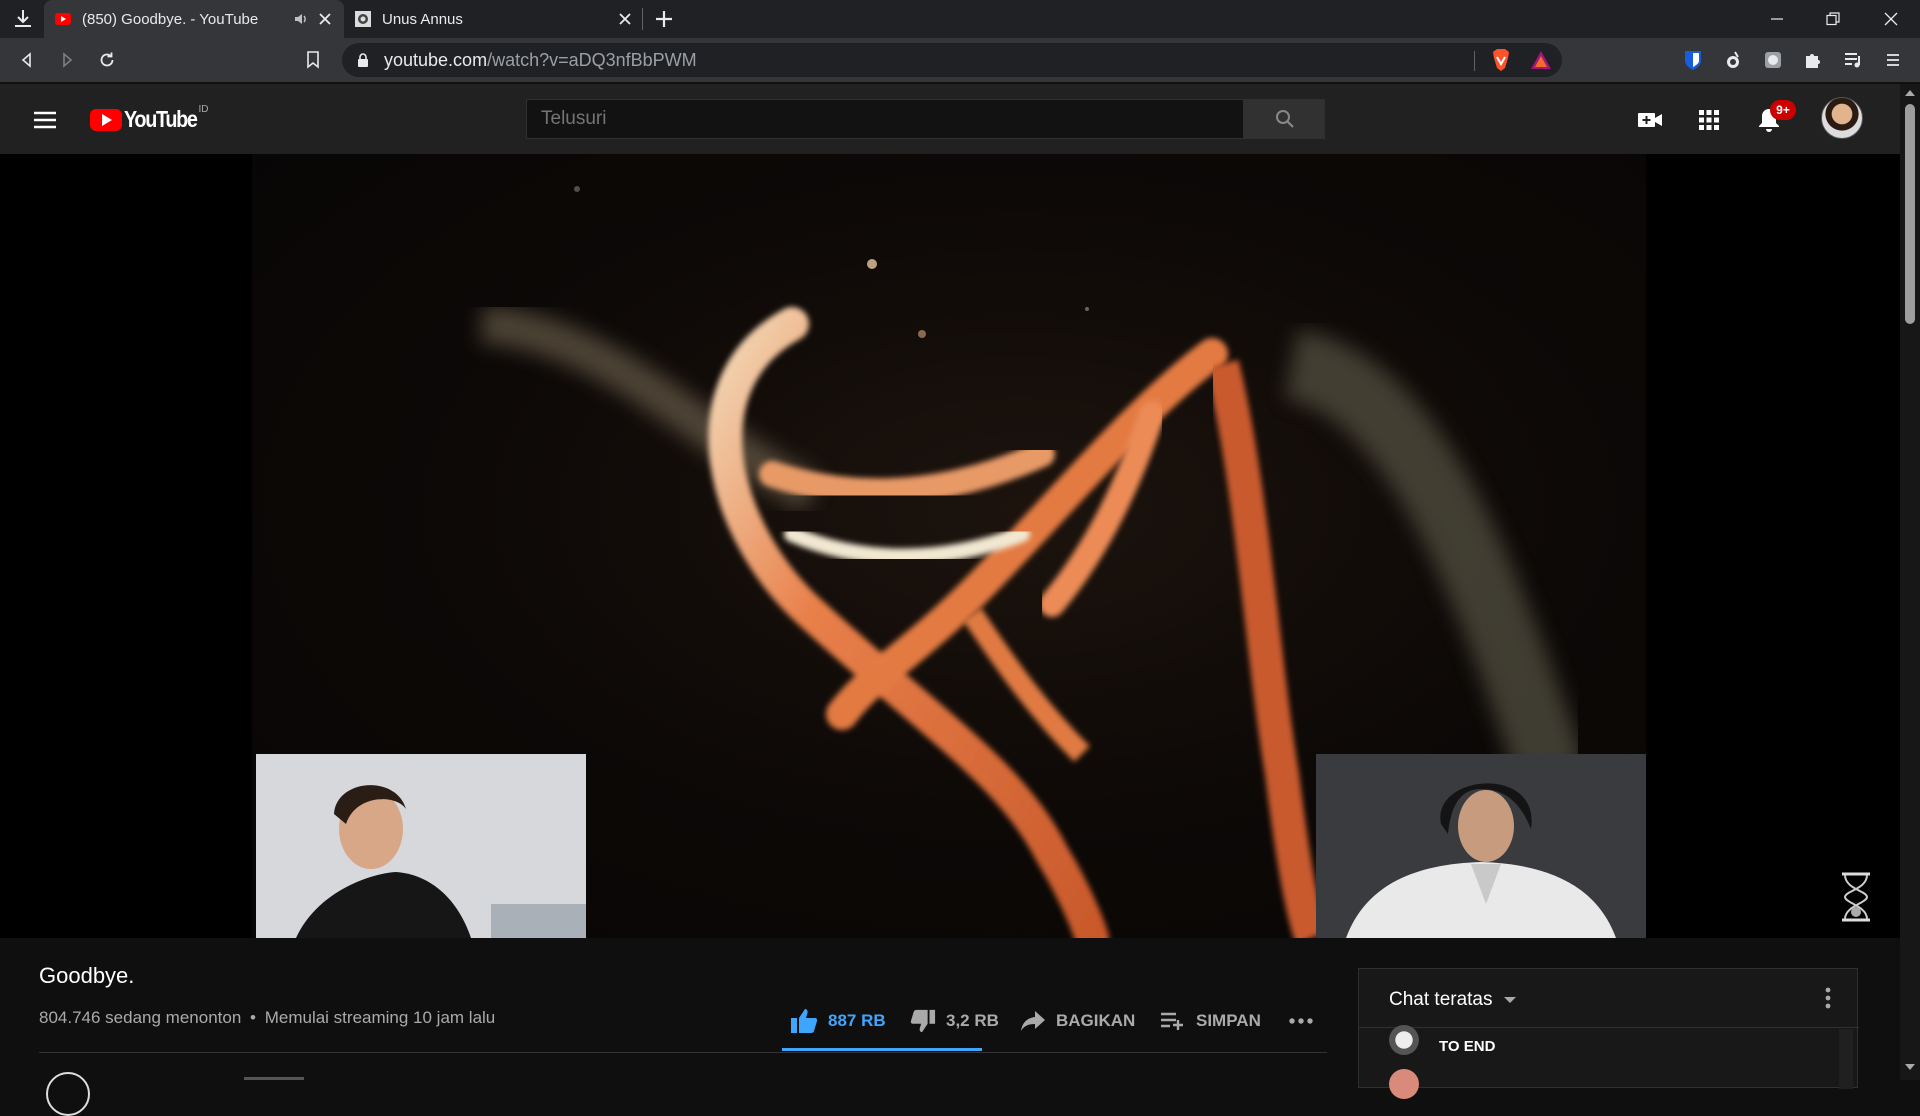  I want to click on bookmark-icon, so click(313, 60).